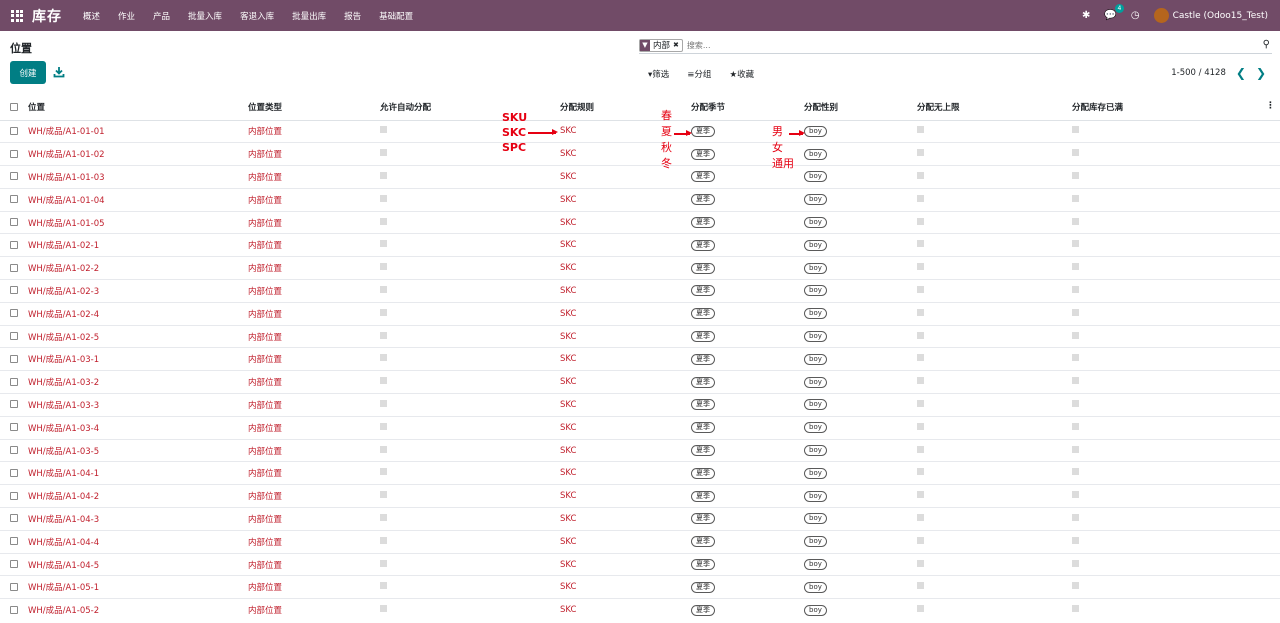 This screenshot has height=623, width=1280. I want to click on table-row: WH/成品/A1-01-01 内部位置 SKC 夏季 boy, so click(640, 131).